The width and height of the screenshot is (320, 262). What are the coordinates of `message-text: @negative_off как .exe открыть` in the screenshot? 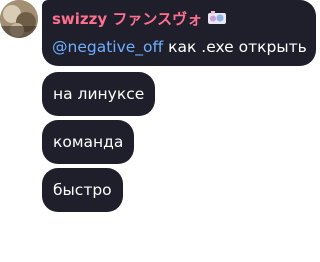 It's located at (184, 47).